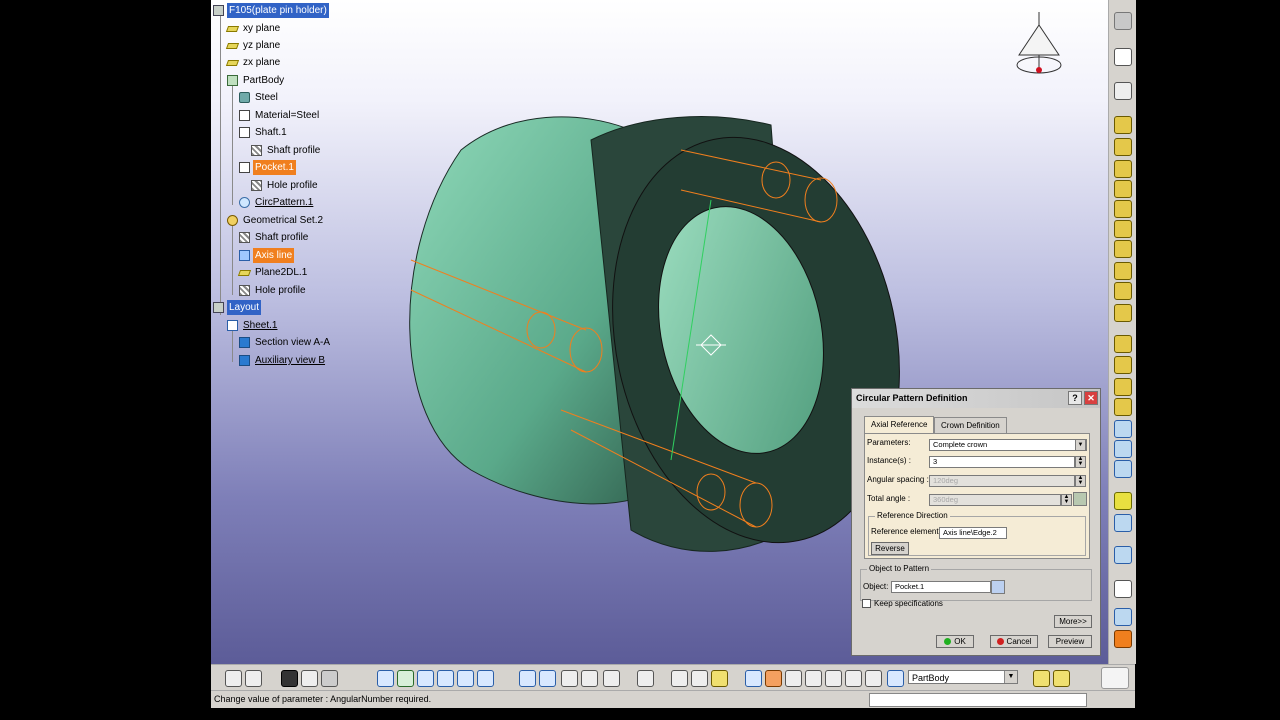 The height and width of the screenshot is (720, 1280). What do you see at coordinates (699, 678) in the screenshot?
I see `measure-item-icon` at bounding box center [699, 678].